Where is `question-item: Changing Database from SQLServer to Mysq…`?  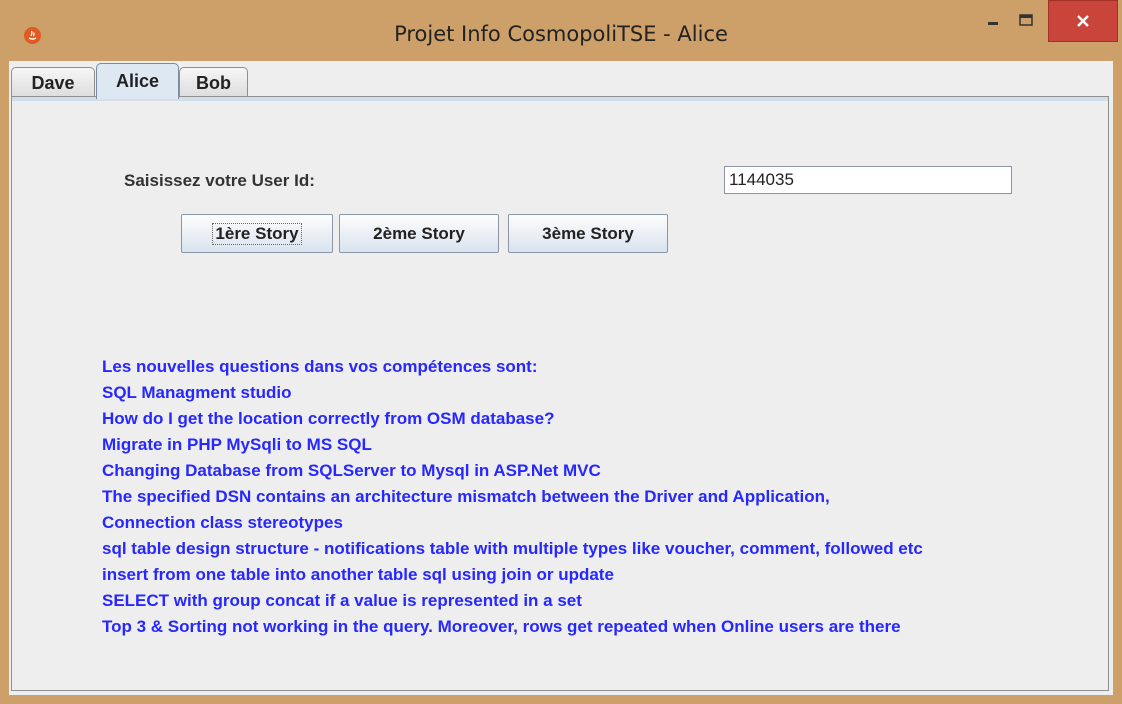 question-item: Changing Database from SQLServer to Mysq… is located at coordinates (351, 470).